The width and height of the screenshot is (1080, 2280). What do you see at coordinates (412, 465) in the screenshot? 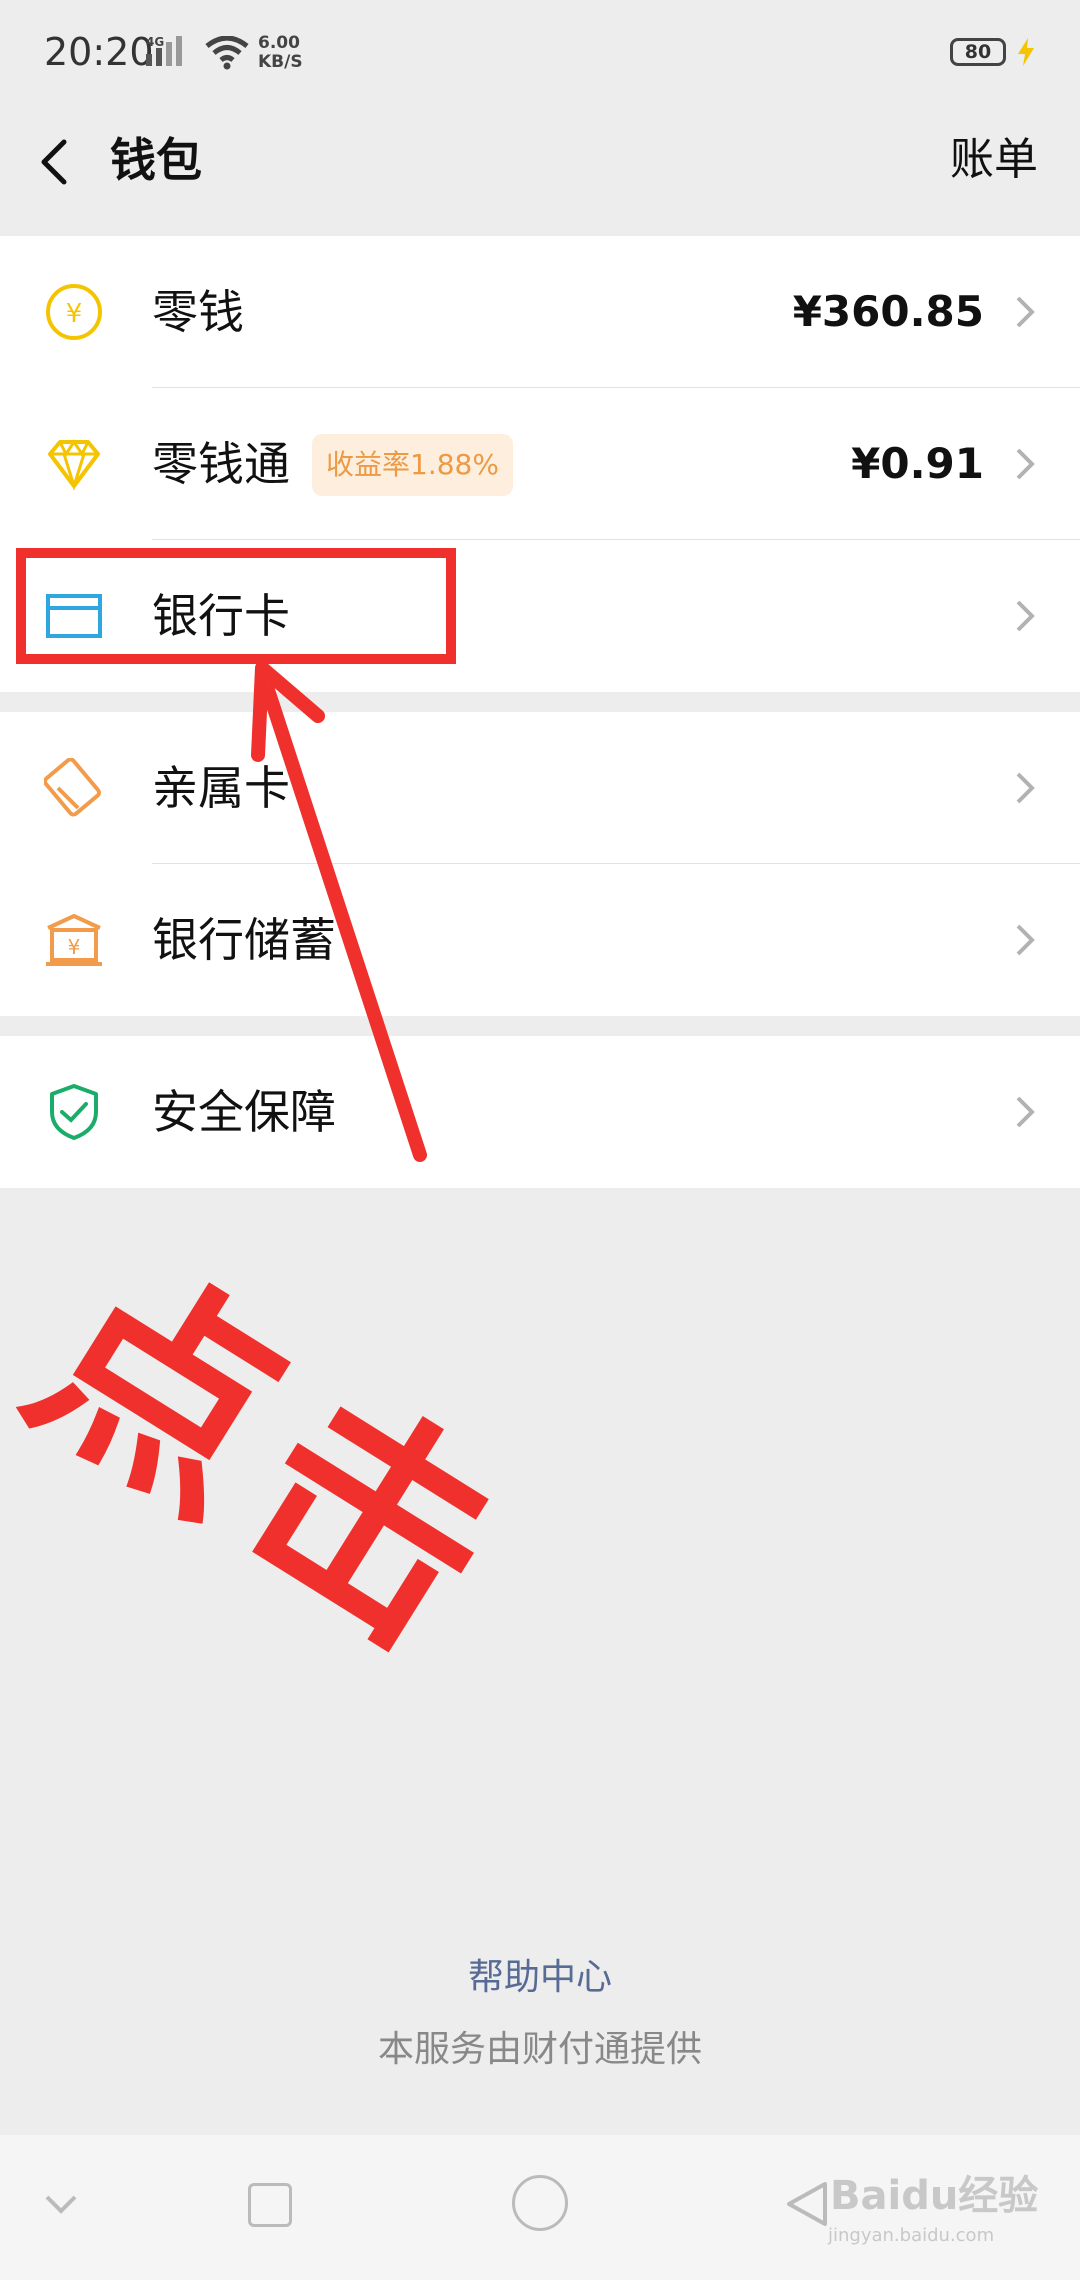
I see `yield-rate-badge: 收益率1.88%` at bounding box center [412, 465].